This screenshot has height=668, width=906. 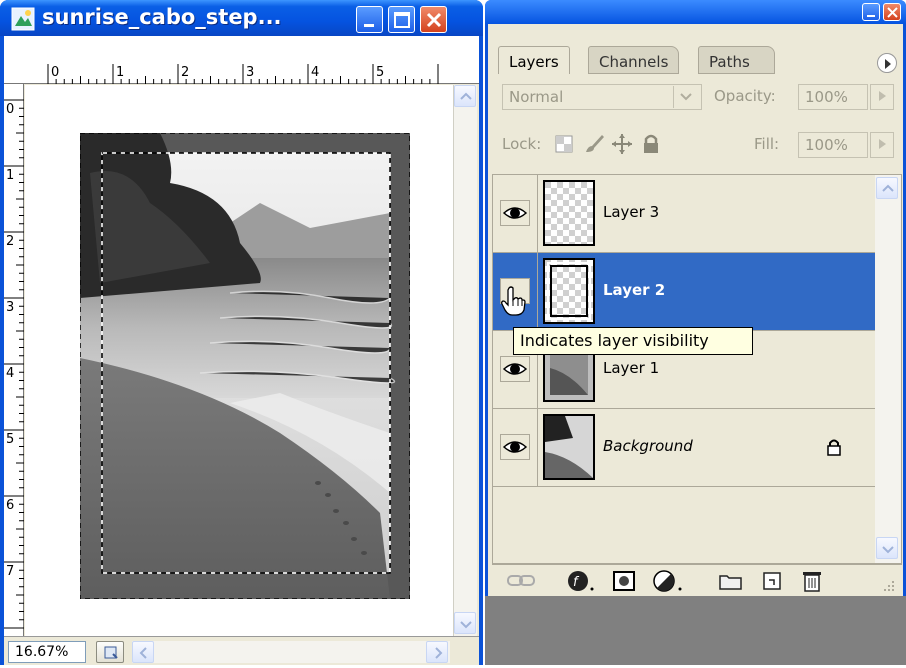 I want to click on scroll-left-button, so click(x=143, y=652).